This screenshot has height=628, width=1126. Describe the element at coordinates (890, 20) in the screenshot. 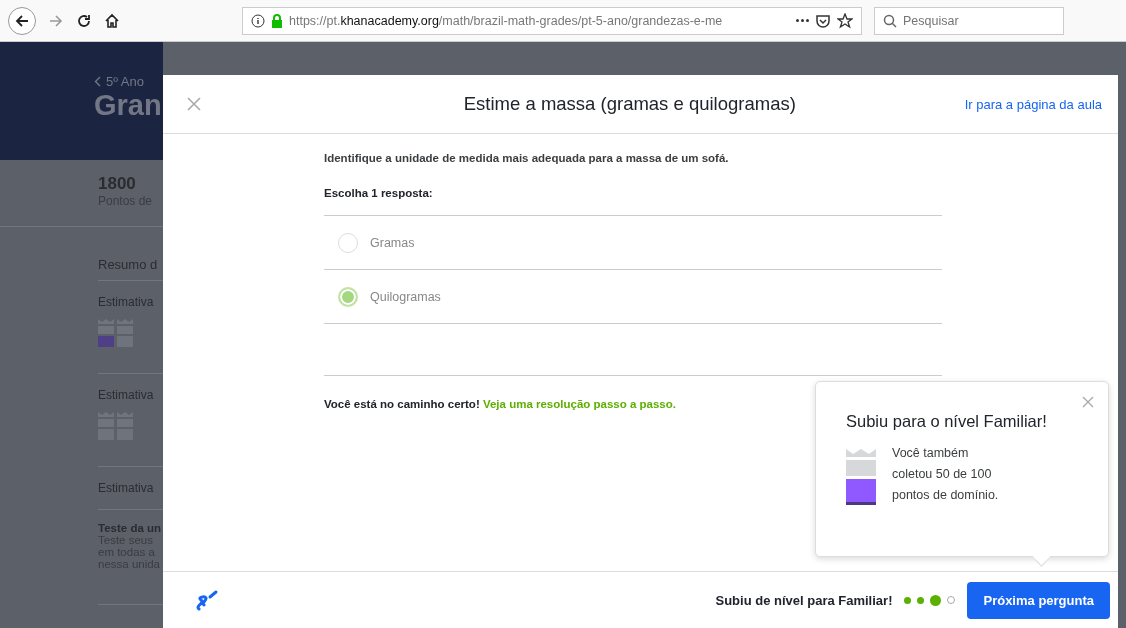

I see `search-icon` at that location.